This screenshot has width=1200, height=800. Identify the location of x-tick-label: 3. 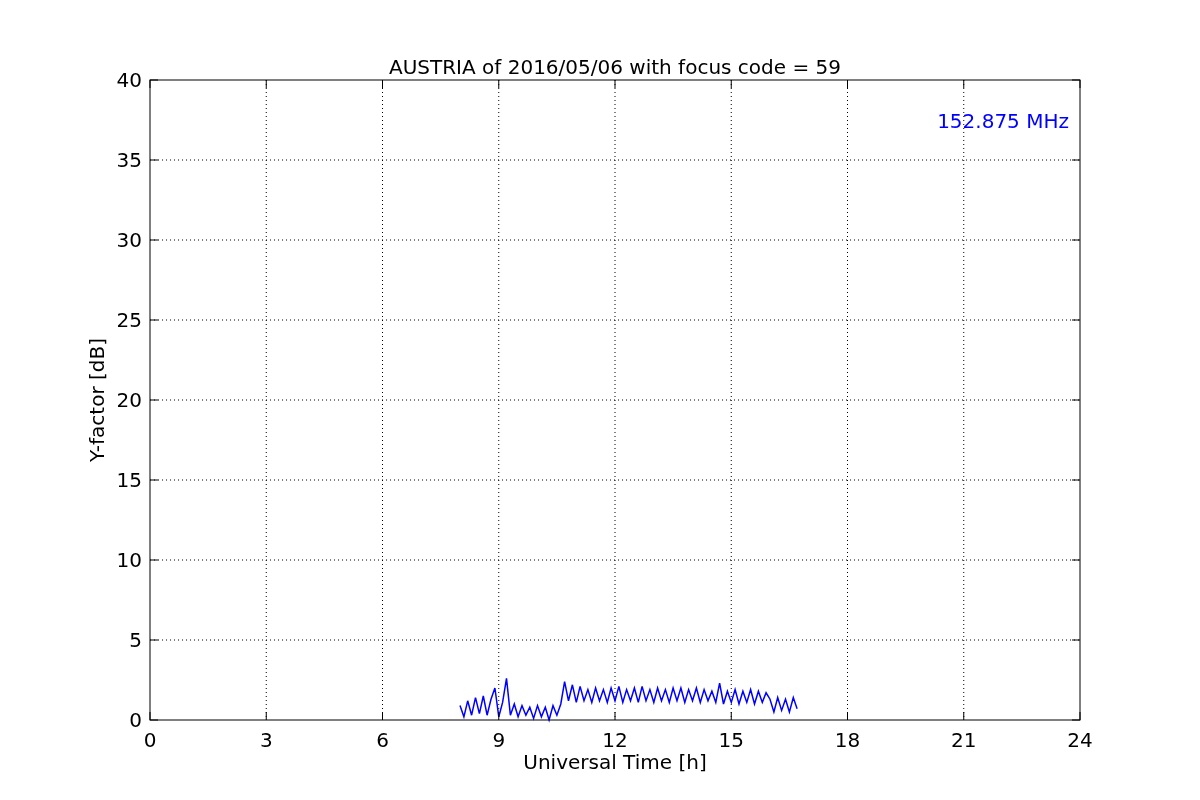
(266, 740).